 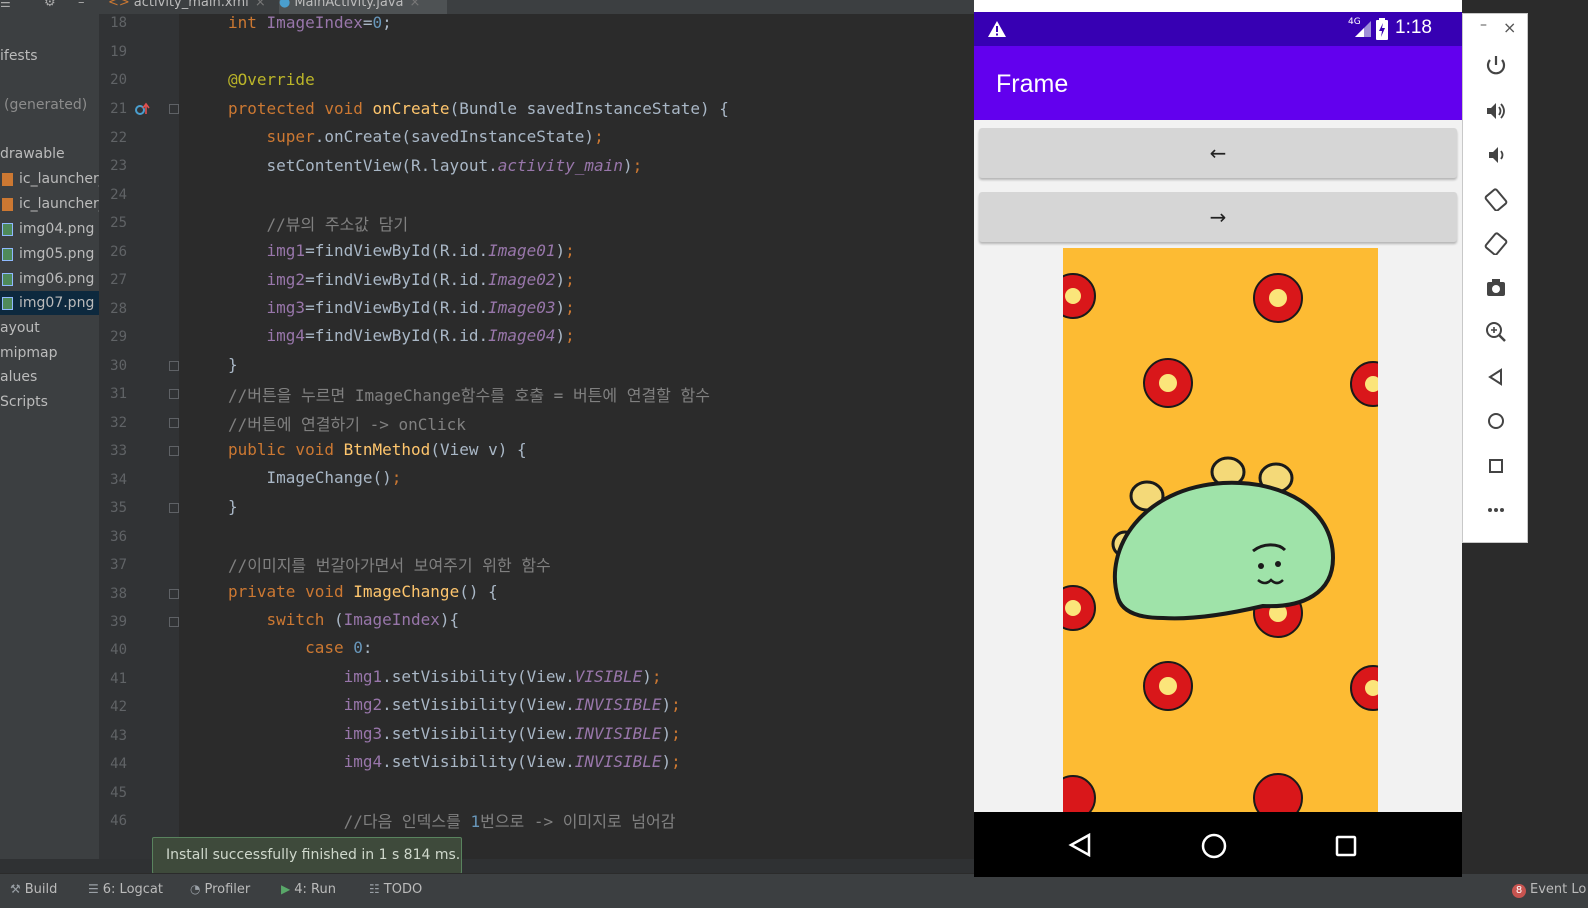 What do you see at coordinates (125, 889) in the screenshot?
I see `toolwindow-logcat: ☰ 6: Logcat` at bounding box center [125, 889].